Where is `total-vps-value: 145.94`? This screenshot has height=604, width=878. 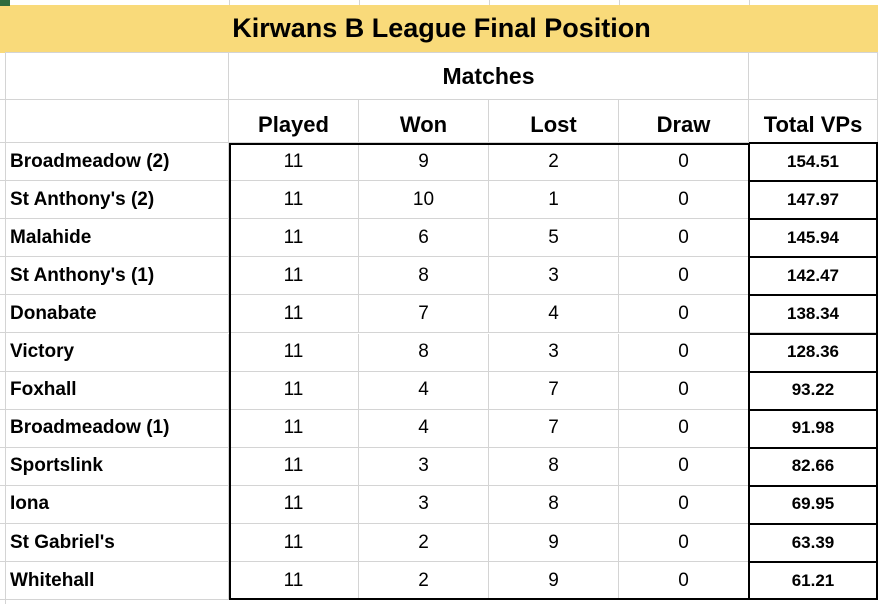 total-vps-value: 145.94 is located at coordinates (813, 238).